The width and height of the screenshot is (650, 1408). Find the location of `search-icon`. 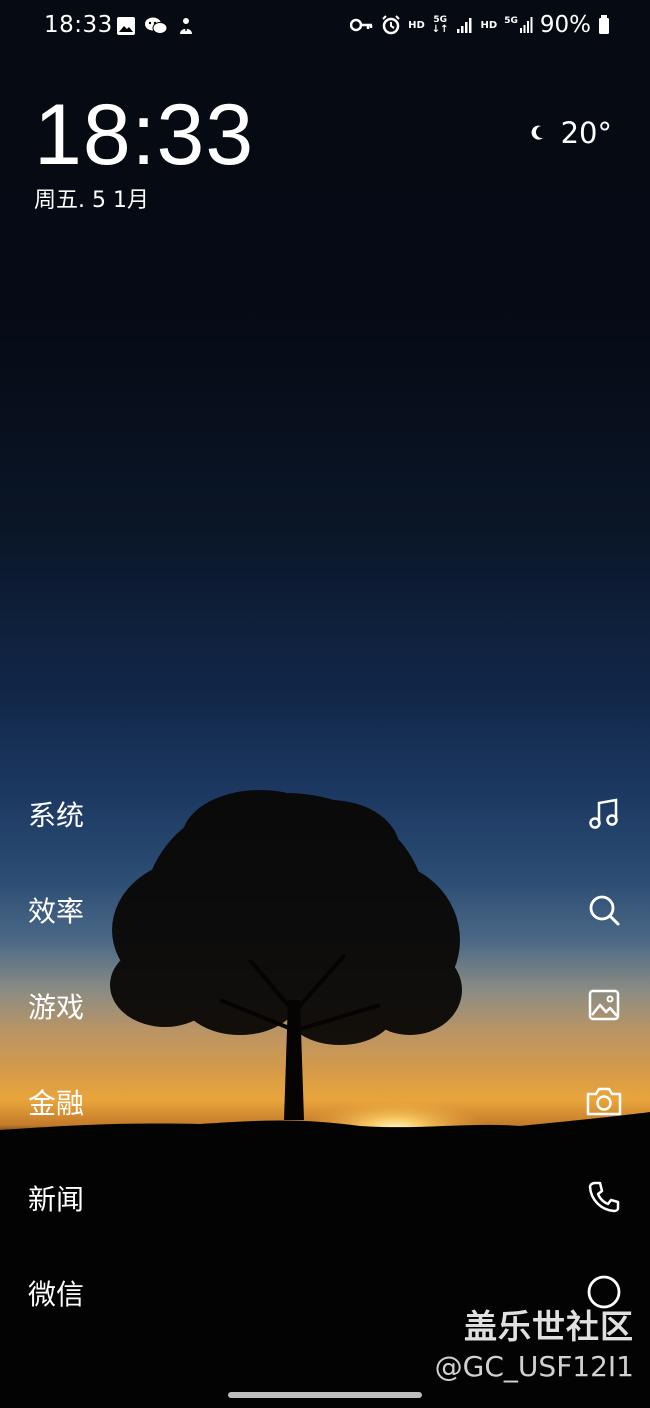

search-icon is located at coordinates (604, 910).